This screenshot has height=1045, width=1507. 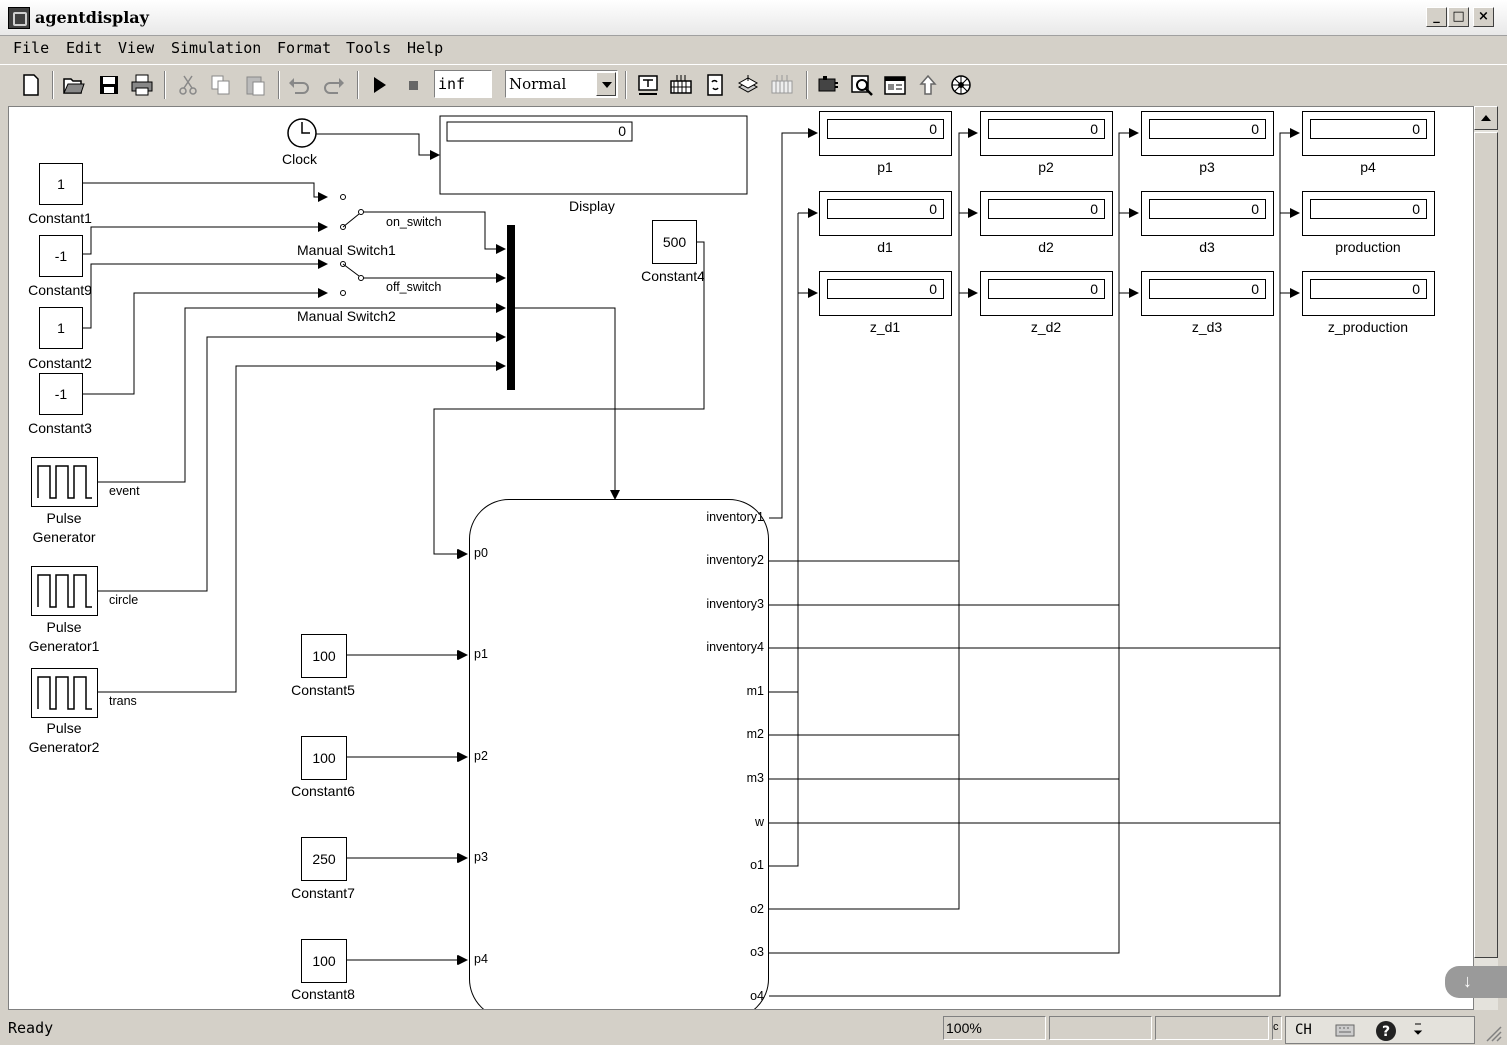 What do you see at coordinates (1418, 1031) in the screenshot?
I see `ime-options-icon` at bounding box center [1418, 1031].